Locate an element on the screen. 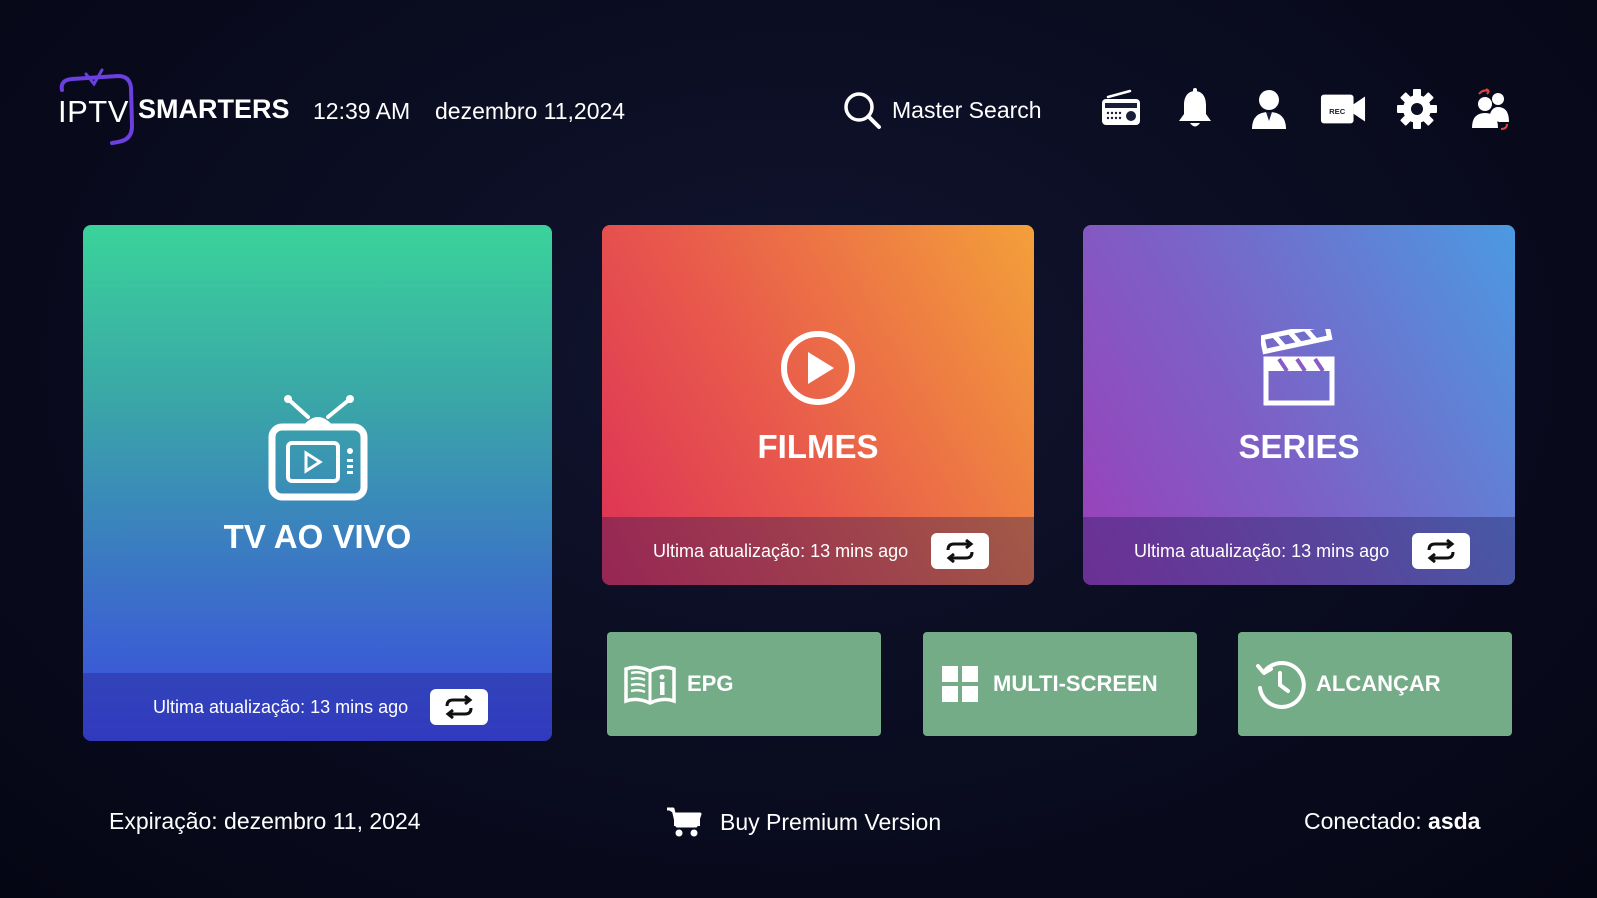  movies-last-update: Ultima atualização: 13 mins ago is located at coordinates (781, 551).